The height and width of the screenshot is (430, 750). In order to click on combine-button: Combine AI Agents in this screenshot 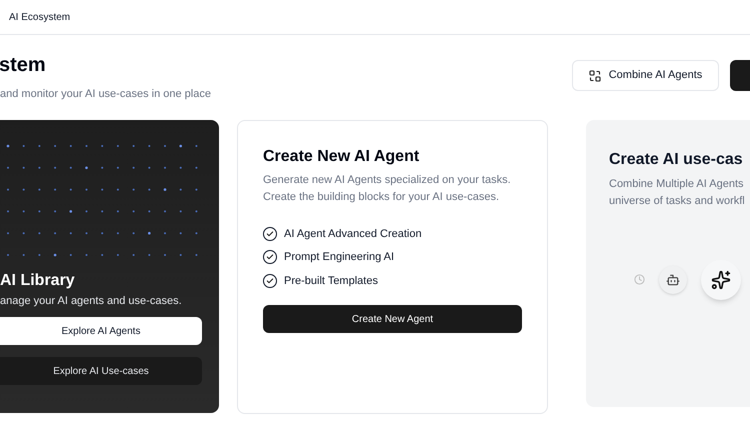, I will do `click(645, 75)`.